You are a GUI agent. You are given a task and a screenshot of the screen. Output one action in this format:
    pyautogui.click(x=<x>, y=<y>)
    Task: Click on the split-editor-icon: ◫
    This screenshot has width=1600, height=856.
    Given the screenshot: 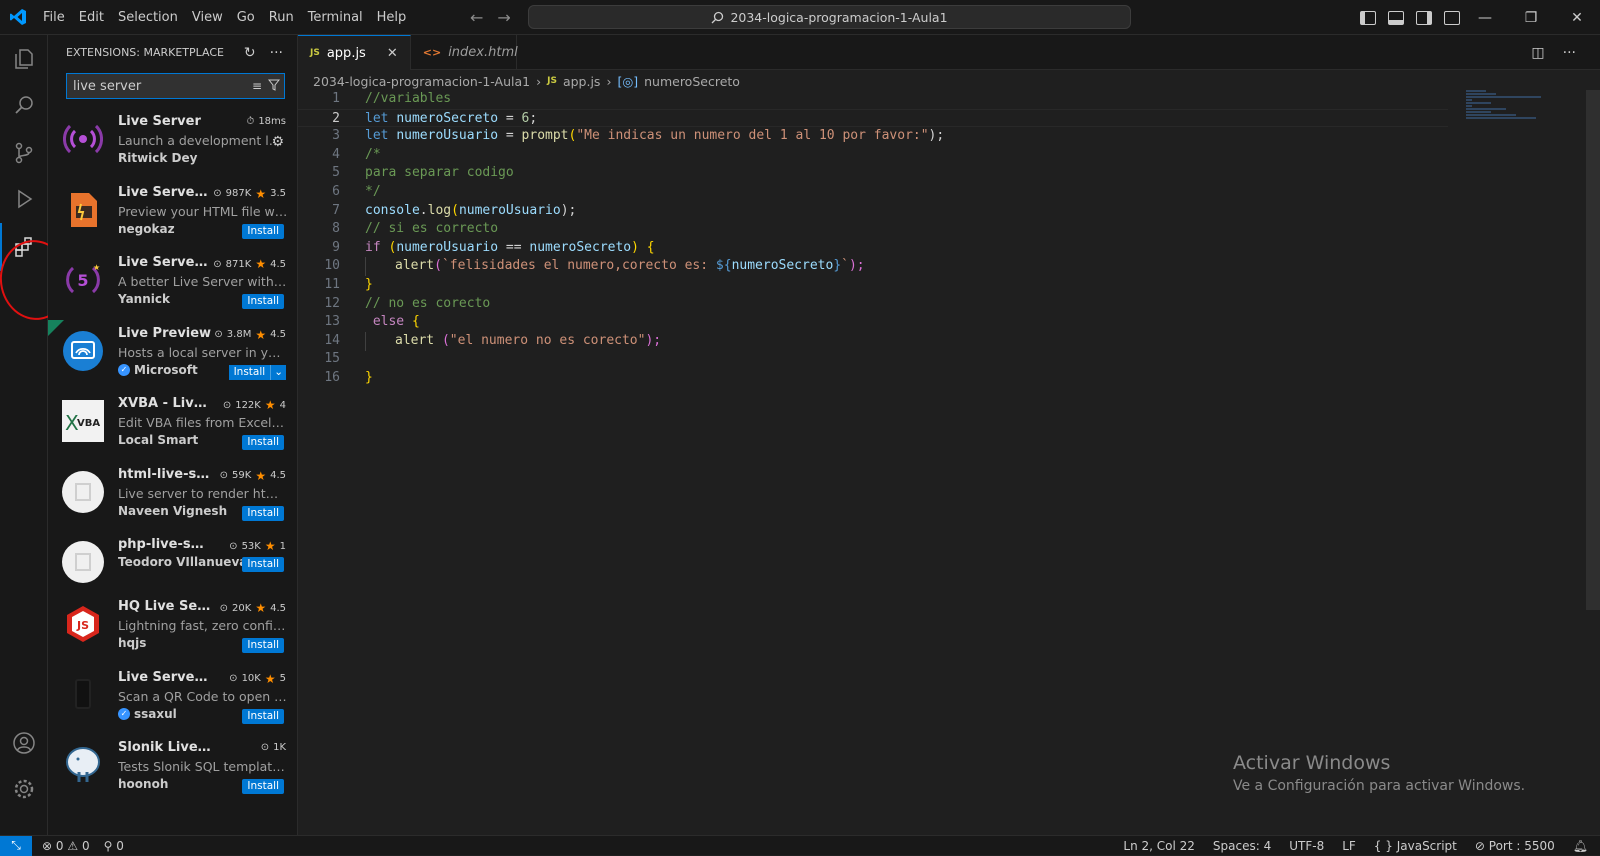 What is the action you would take?
    pyautogui.click(x=1537, y=53)
    